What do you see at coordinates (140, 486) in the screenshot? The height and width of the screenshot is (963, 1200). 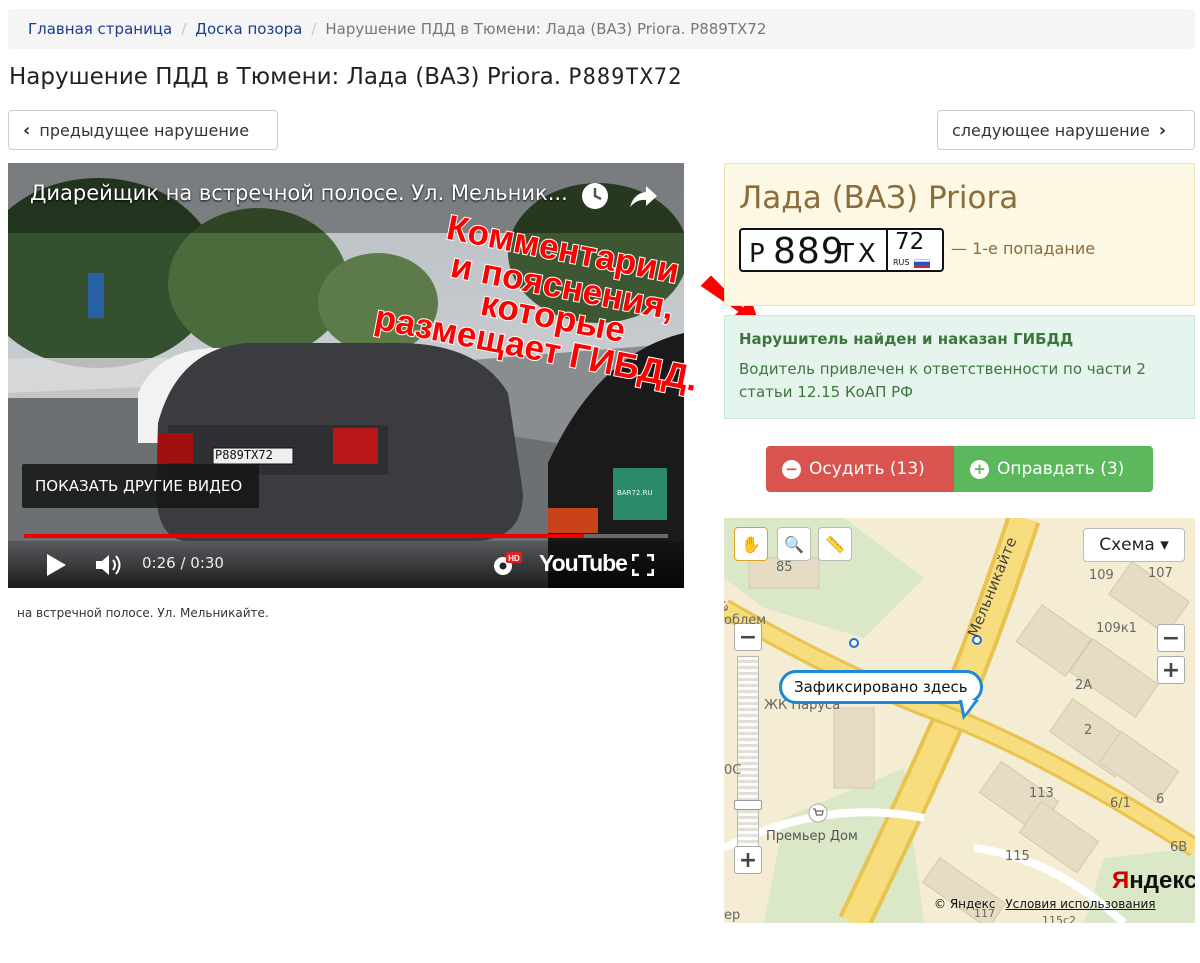 I see `show-other-videos-button: ПОКАЗАТЬ ДРУГИЕ ВИДЕО` at bounding box center [140, 486].